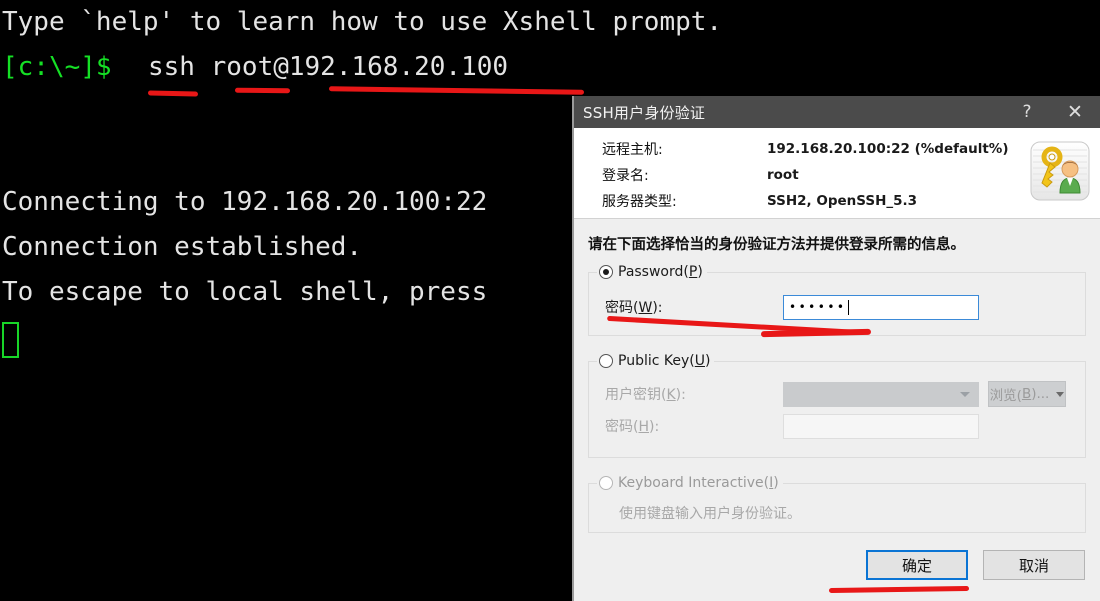  Describe the element at coordinates (657, 308) in the screenshot. I see `password-label-suffix: ):` at that location.